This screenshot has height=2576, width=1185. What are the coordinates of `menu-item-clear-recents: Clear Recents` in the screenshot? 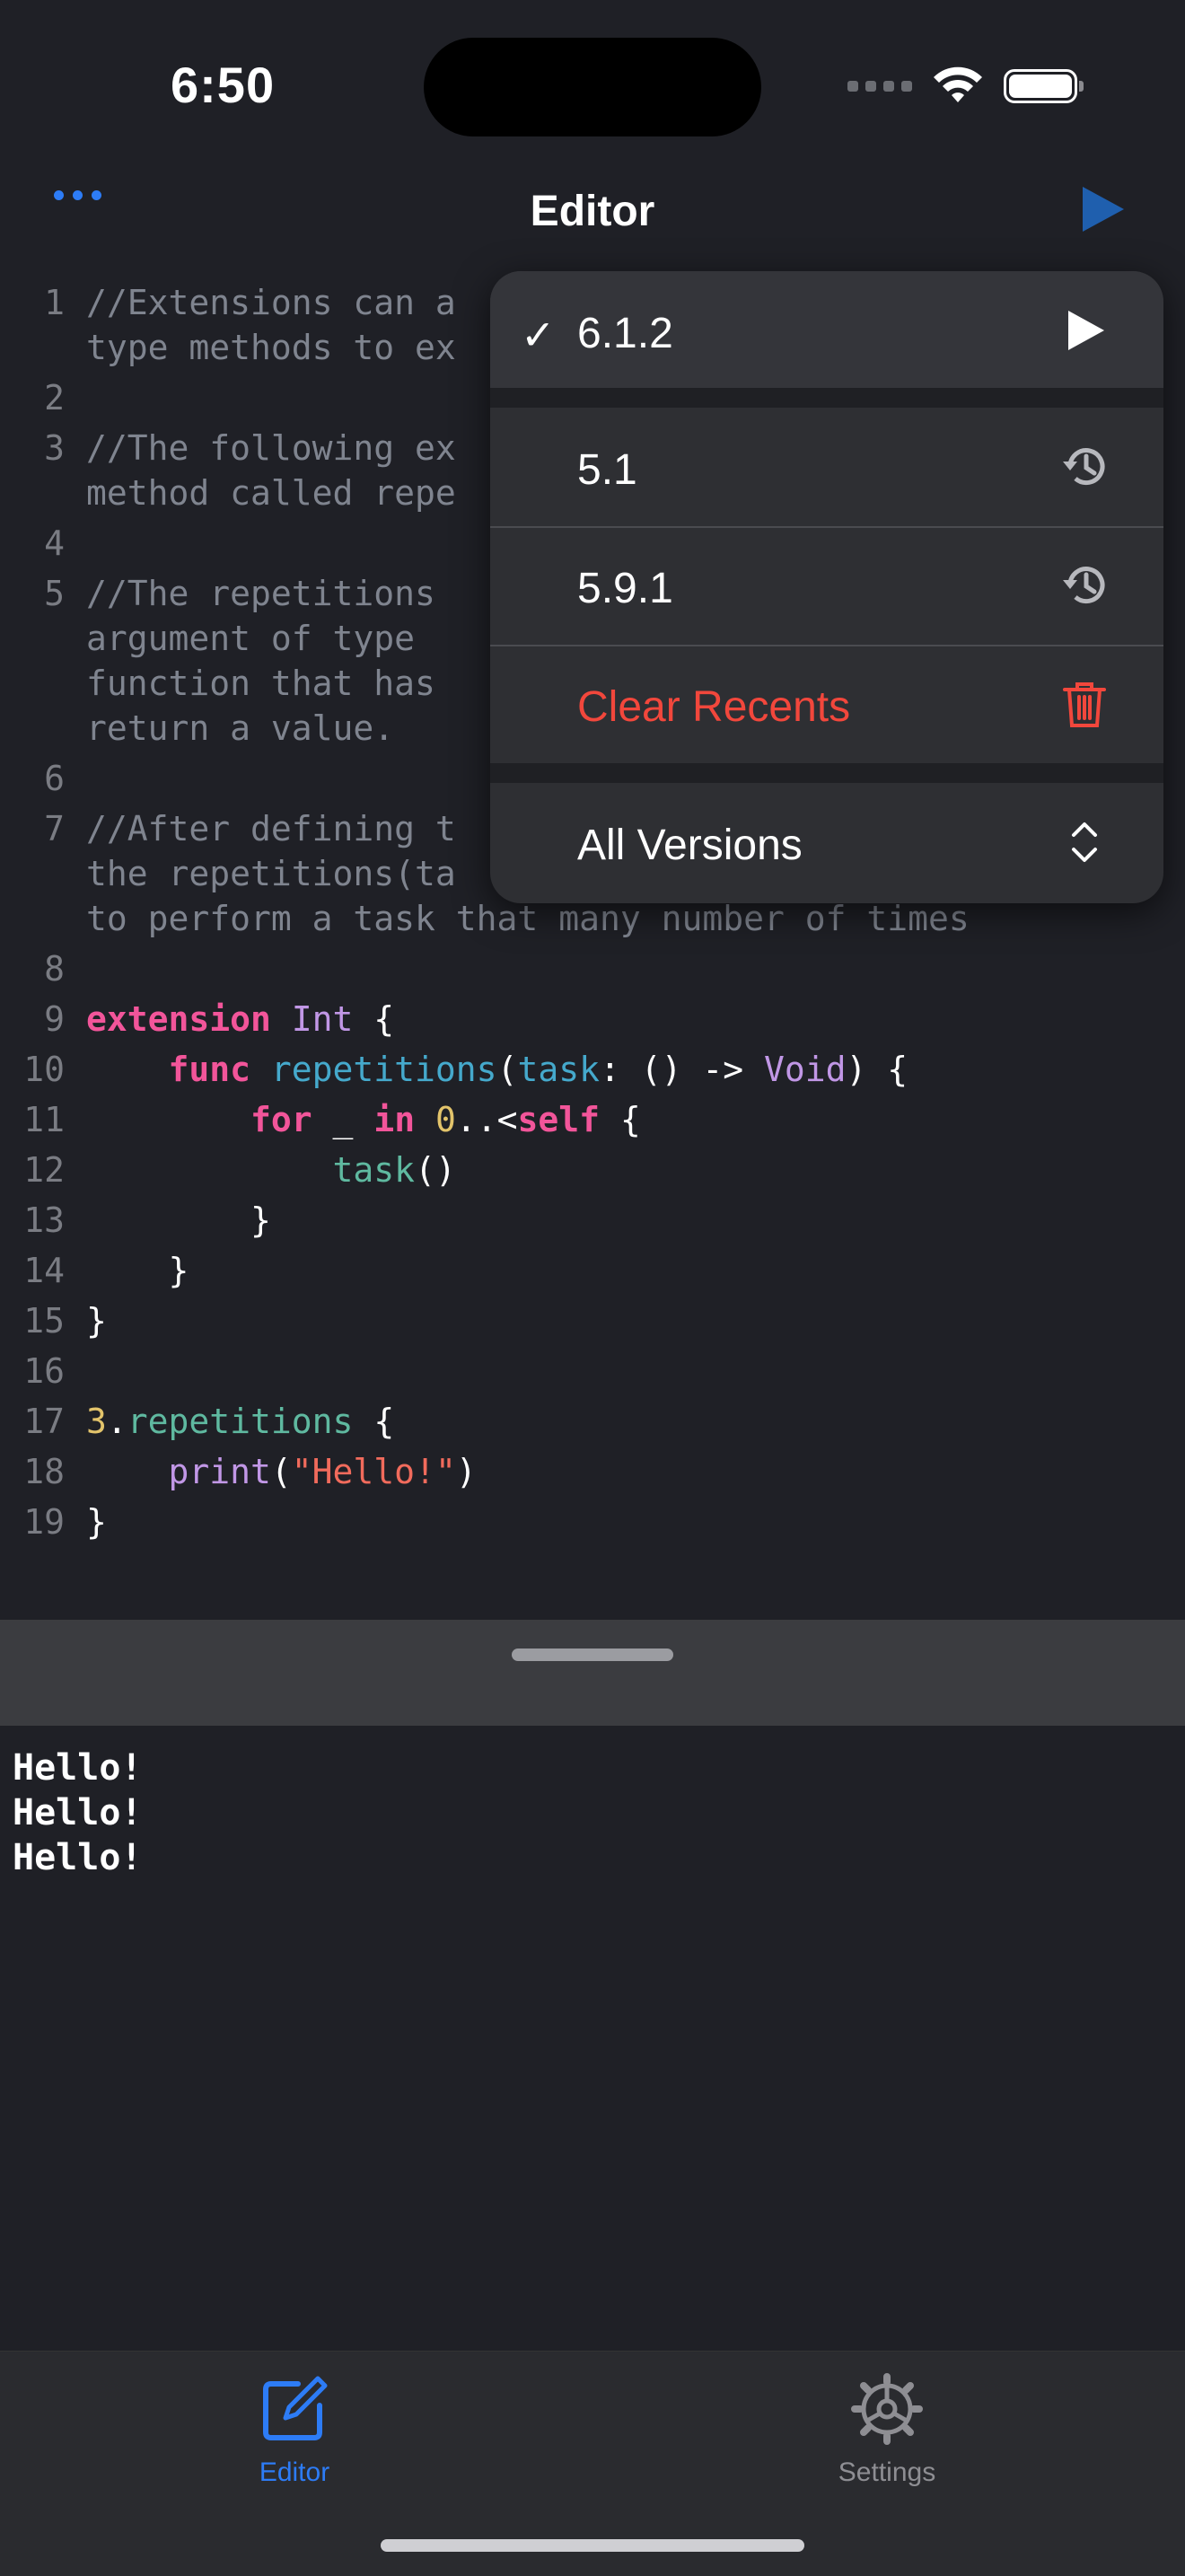 It's located at (826, 703).